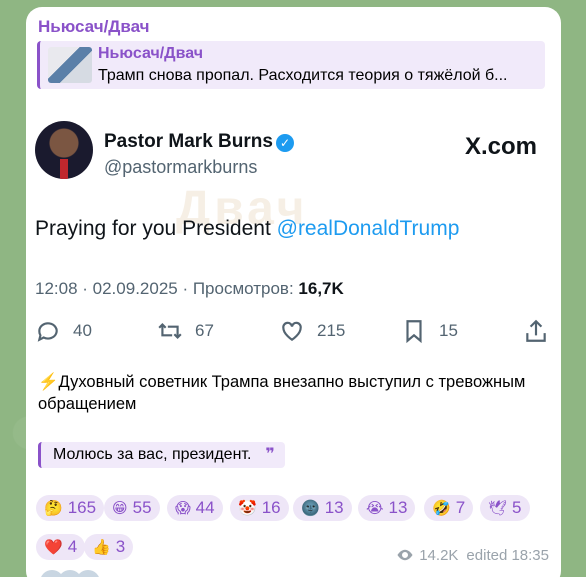 This screenshot has height=577, width=586. I want to click on reaction-heart: ❤️ 4, so click(61, 547).